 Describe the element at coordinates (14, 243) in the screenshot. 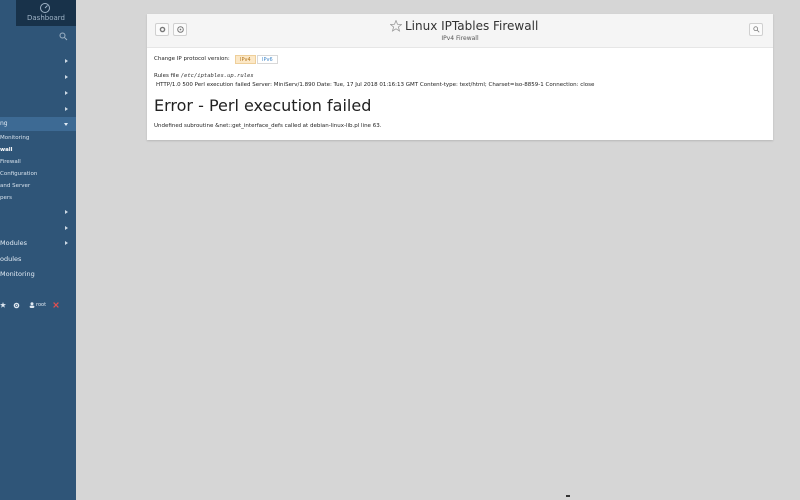

I see `sidebar-item-label: Modules` at that location.